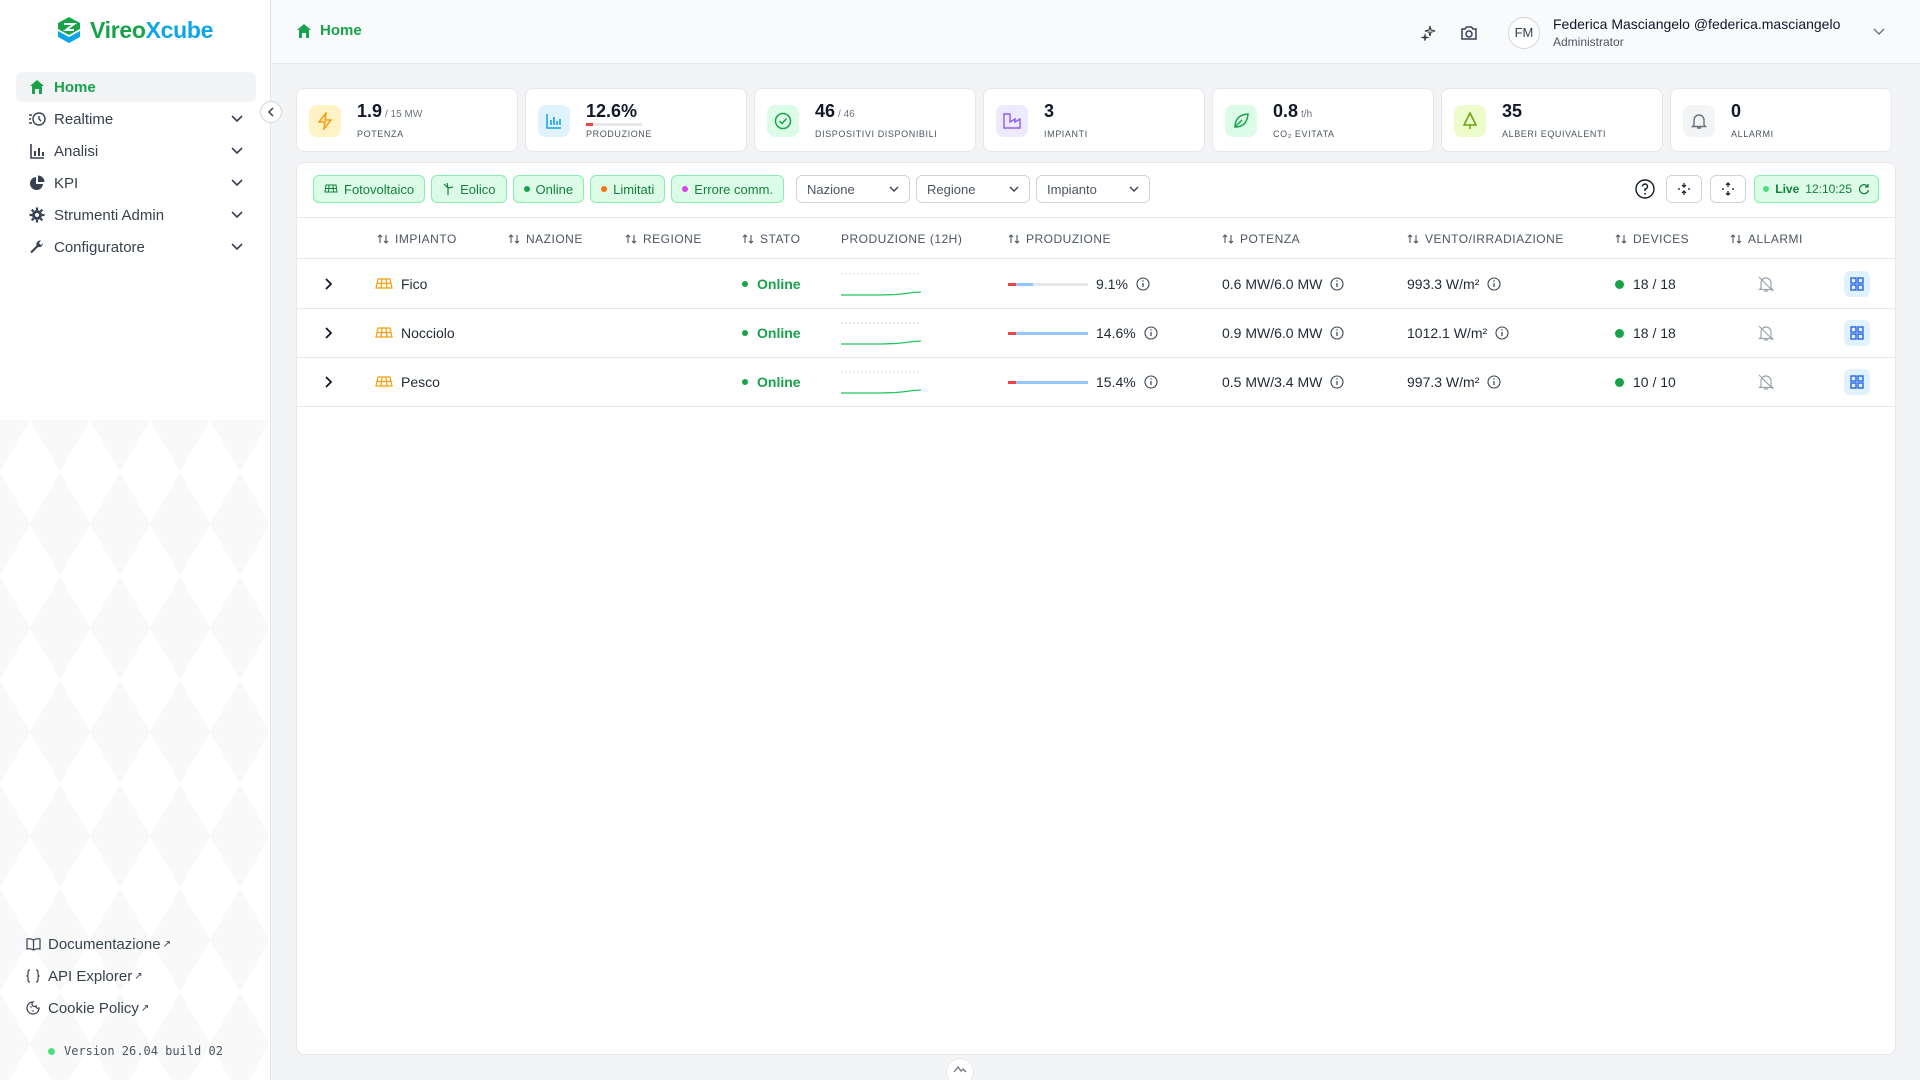 The height and width of the screenshot is (1080, 1920). What do you see at coordinates (1766, 239) in the screenshot?
I see `column-header-allarmi: Allarmi` at bounding box center [1766, 239].